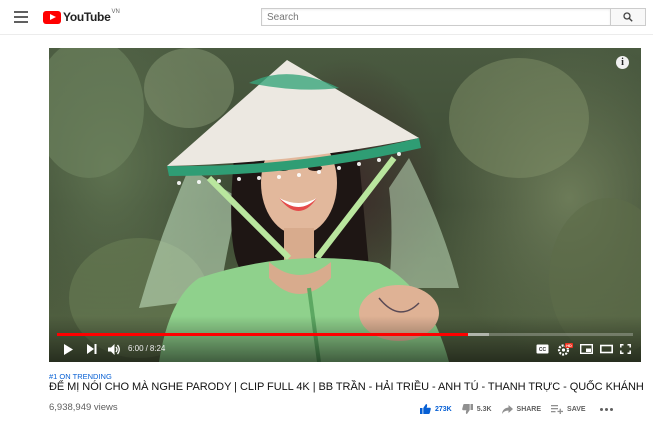 This screenshot has width=653, height=421. I want to click on info-icon: i, so click(622, 62).